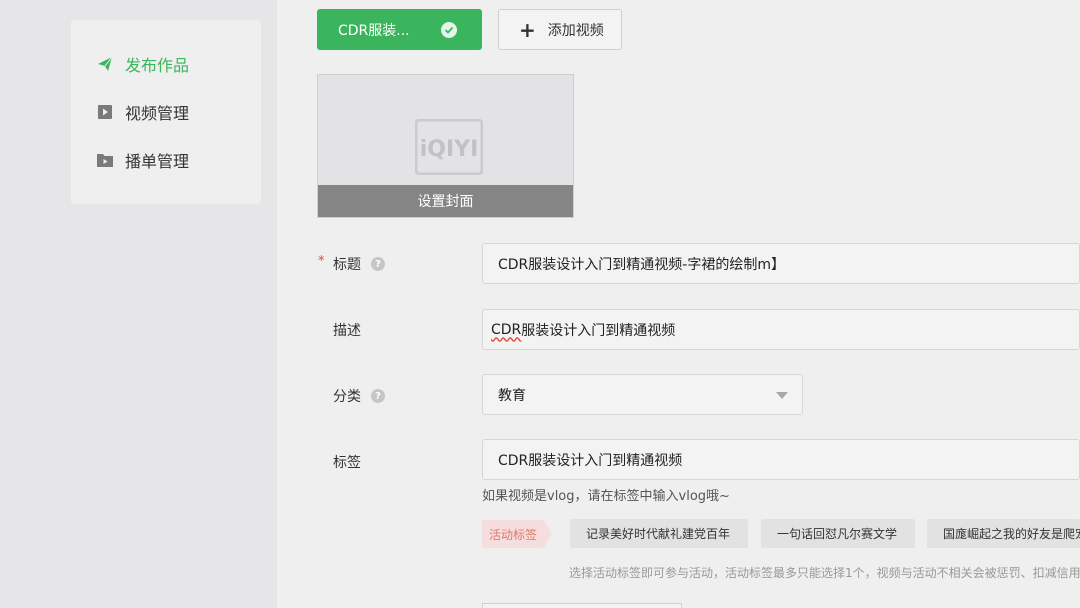 The height and width of the screenshot is (608, 1080). Describe the element at coordinates (781, 459) in the screenshot. I see `tags-input: CDR服装设计入门到精通视频` at that location.